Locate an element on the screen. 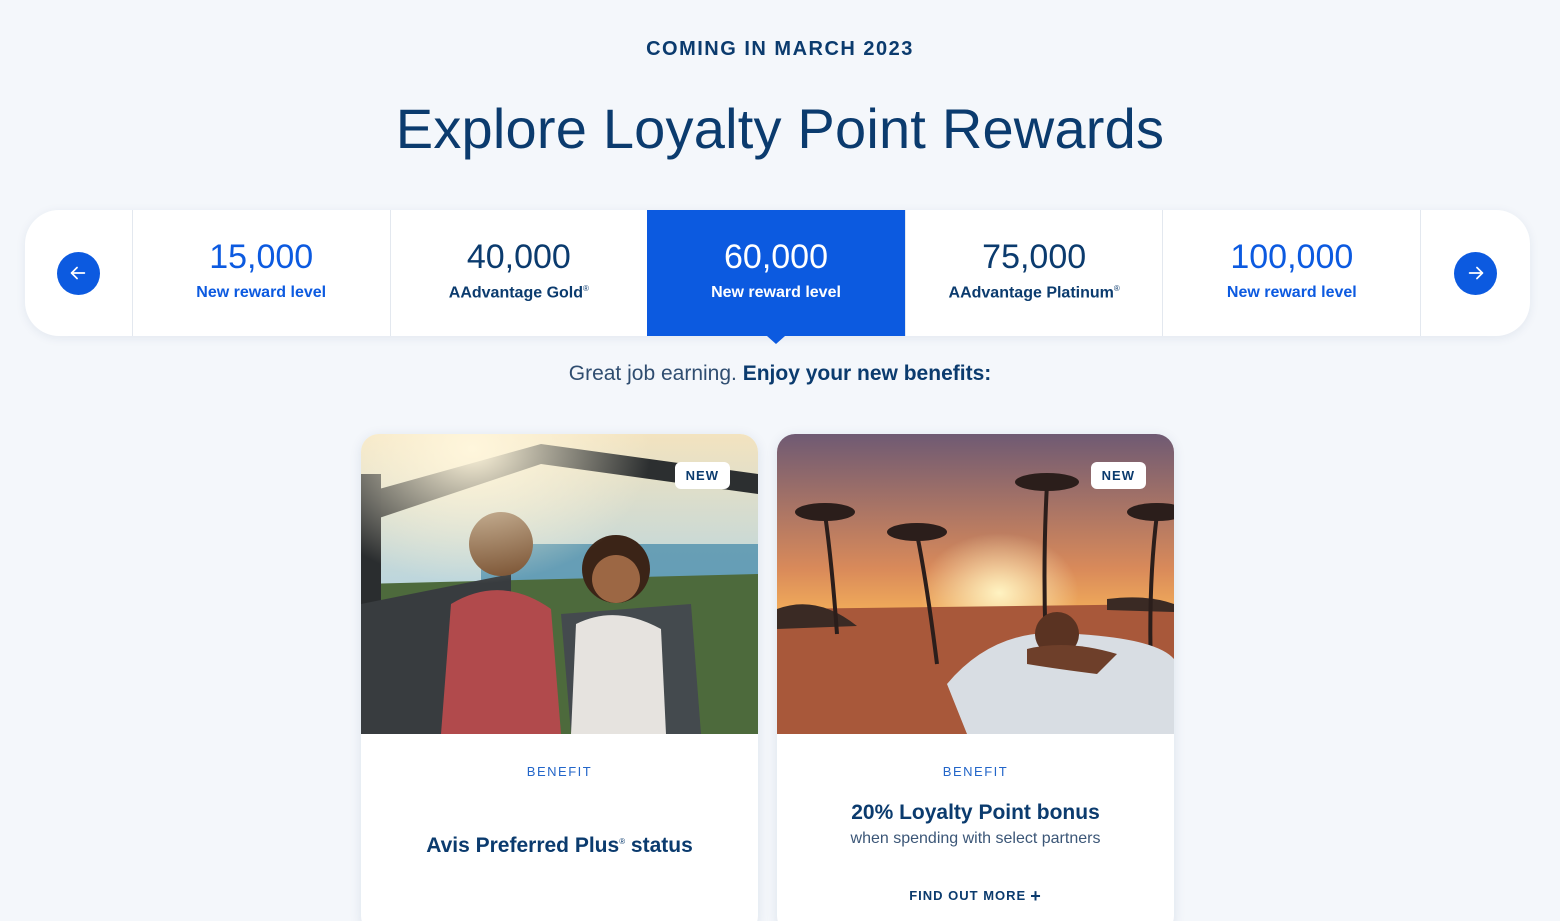 This screenshot has width=1560, height=921. page-title: Explore Loyalty Point Rewards is located at coordinates (780, 128).